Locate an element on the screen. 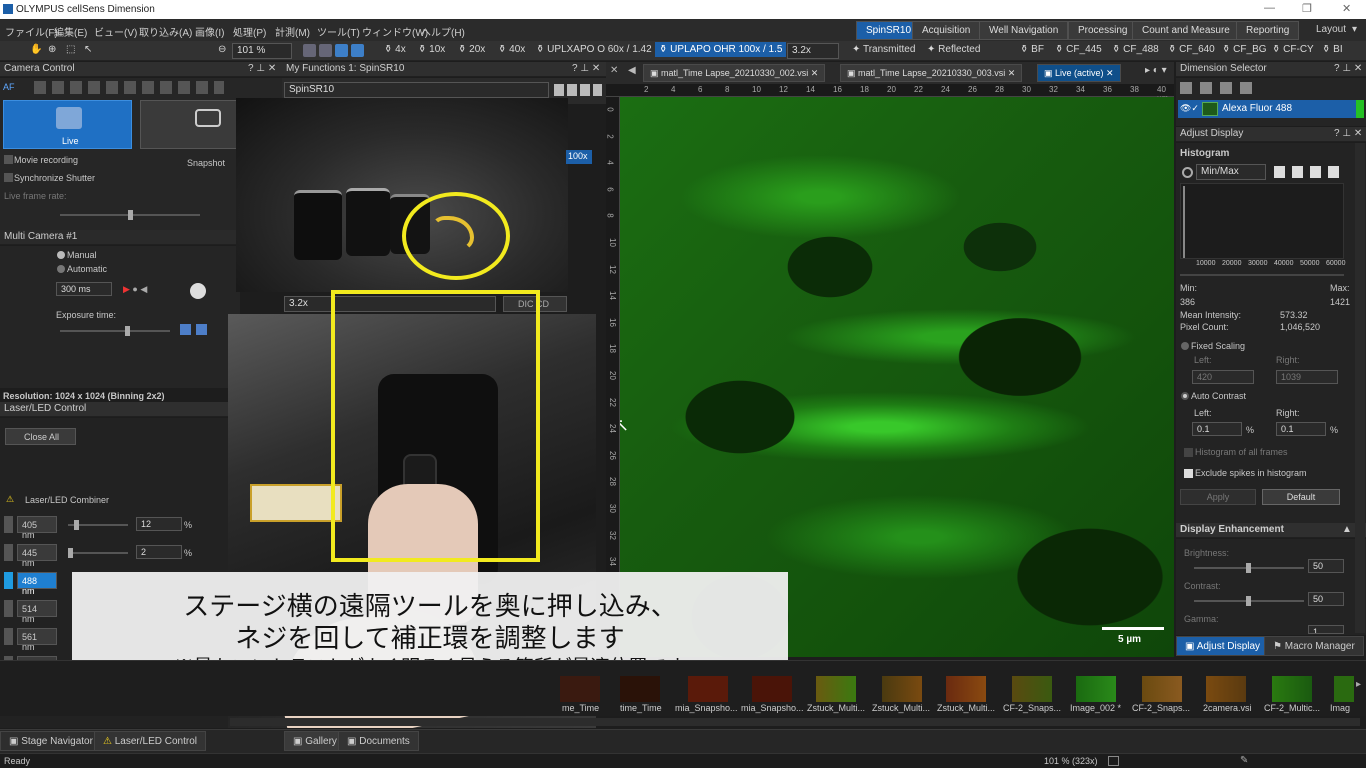 The width and height of the screenshot is (1366, 768). auto-contrast-radio is located at coordinates (1185, 396).